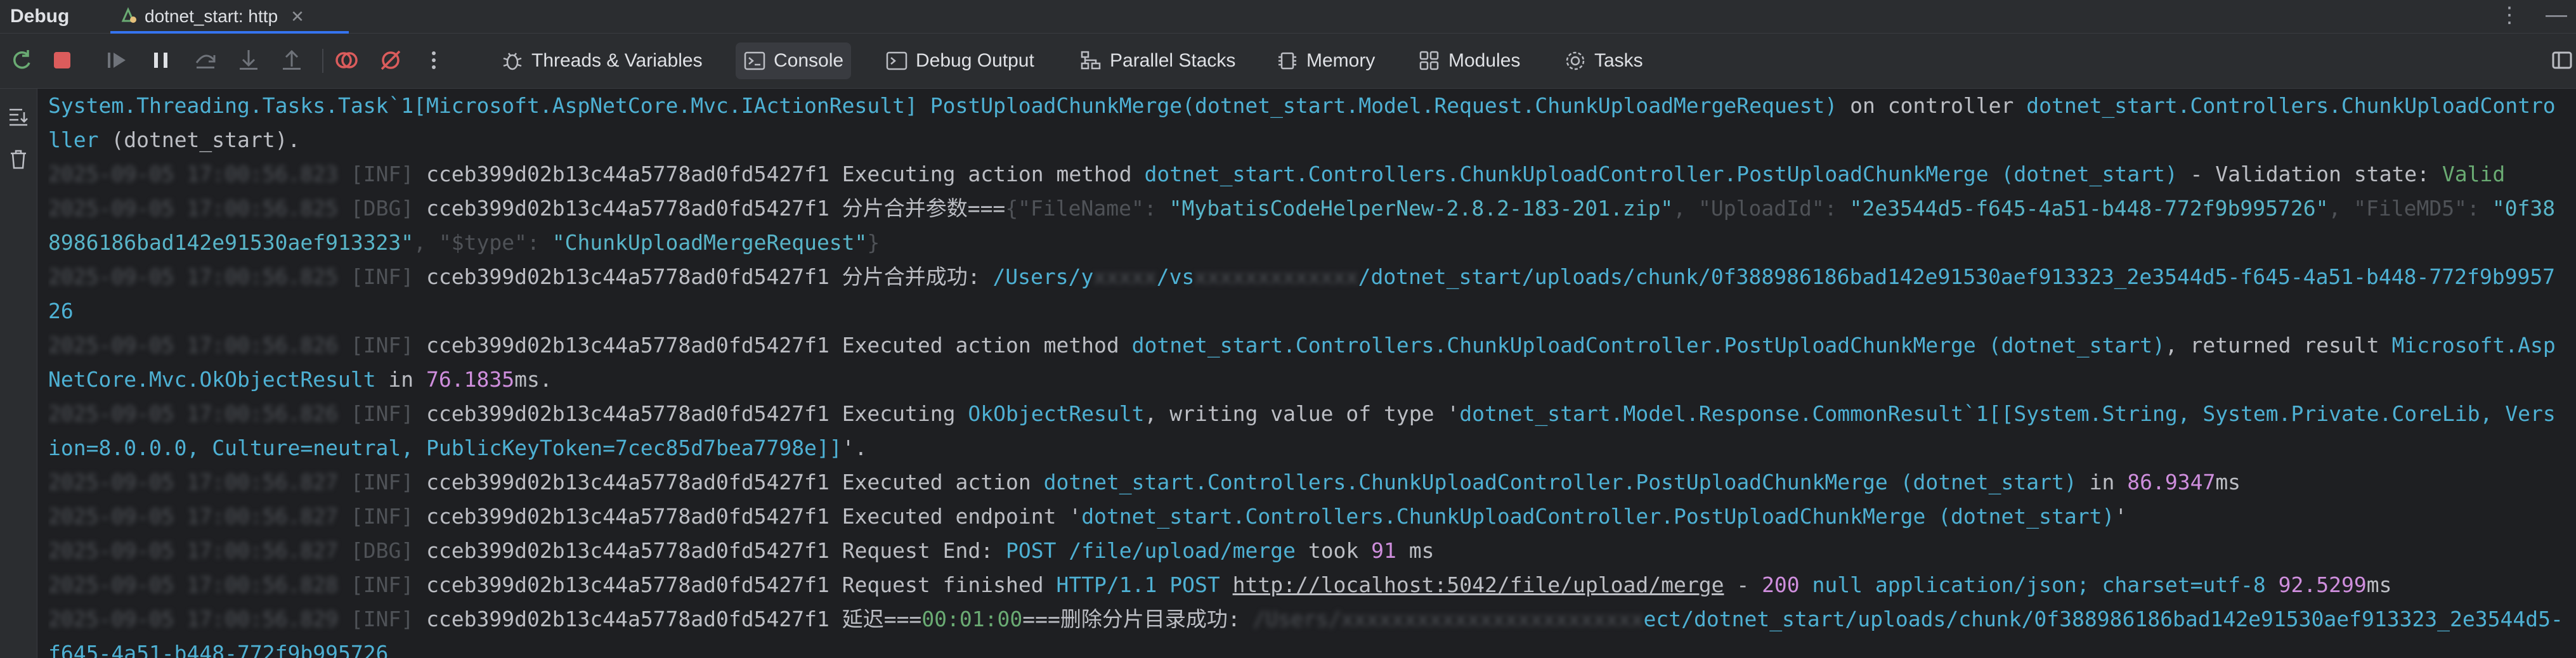  I want to click on log-text: 延迟===, so click(876, 619).